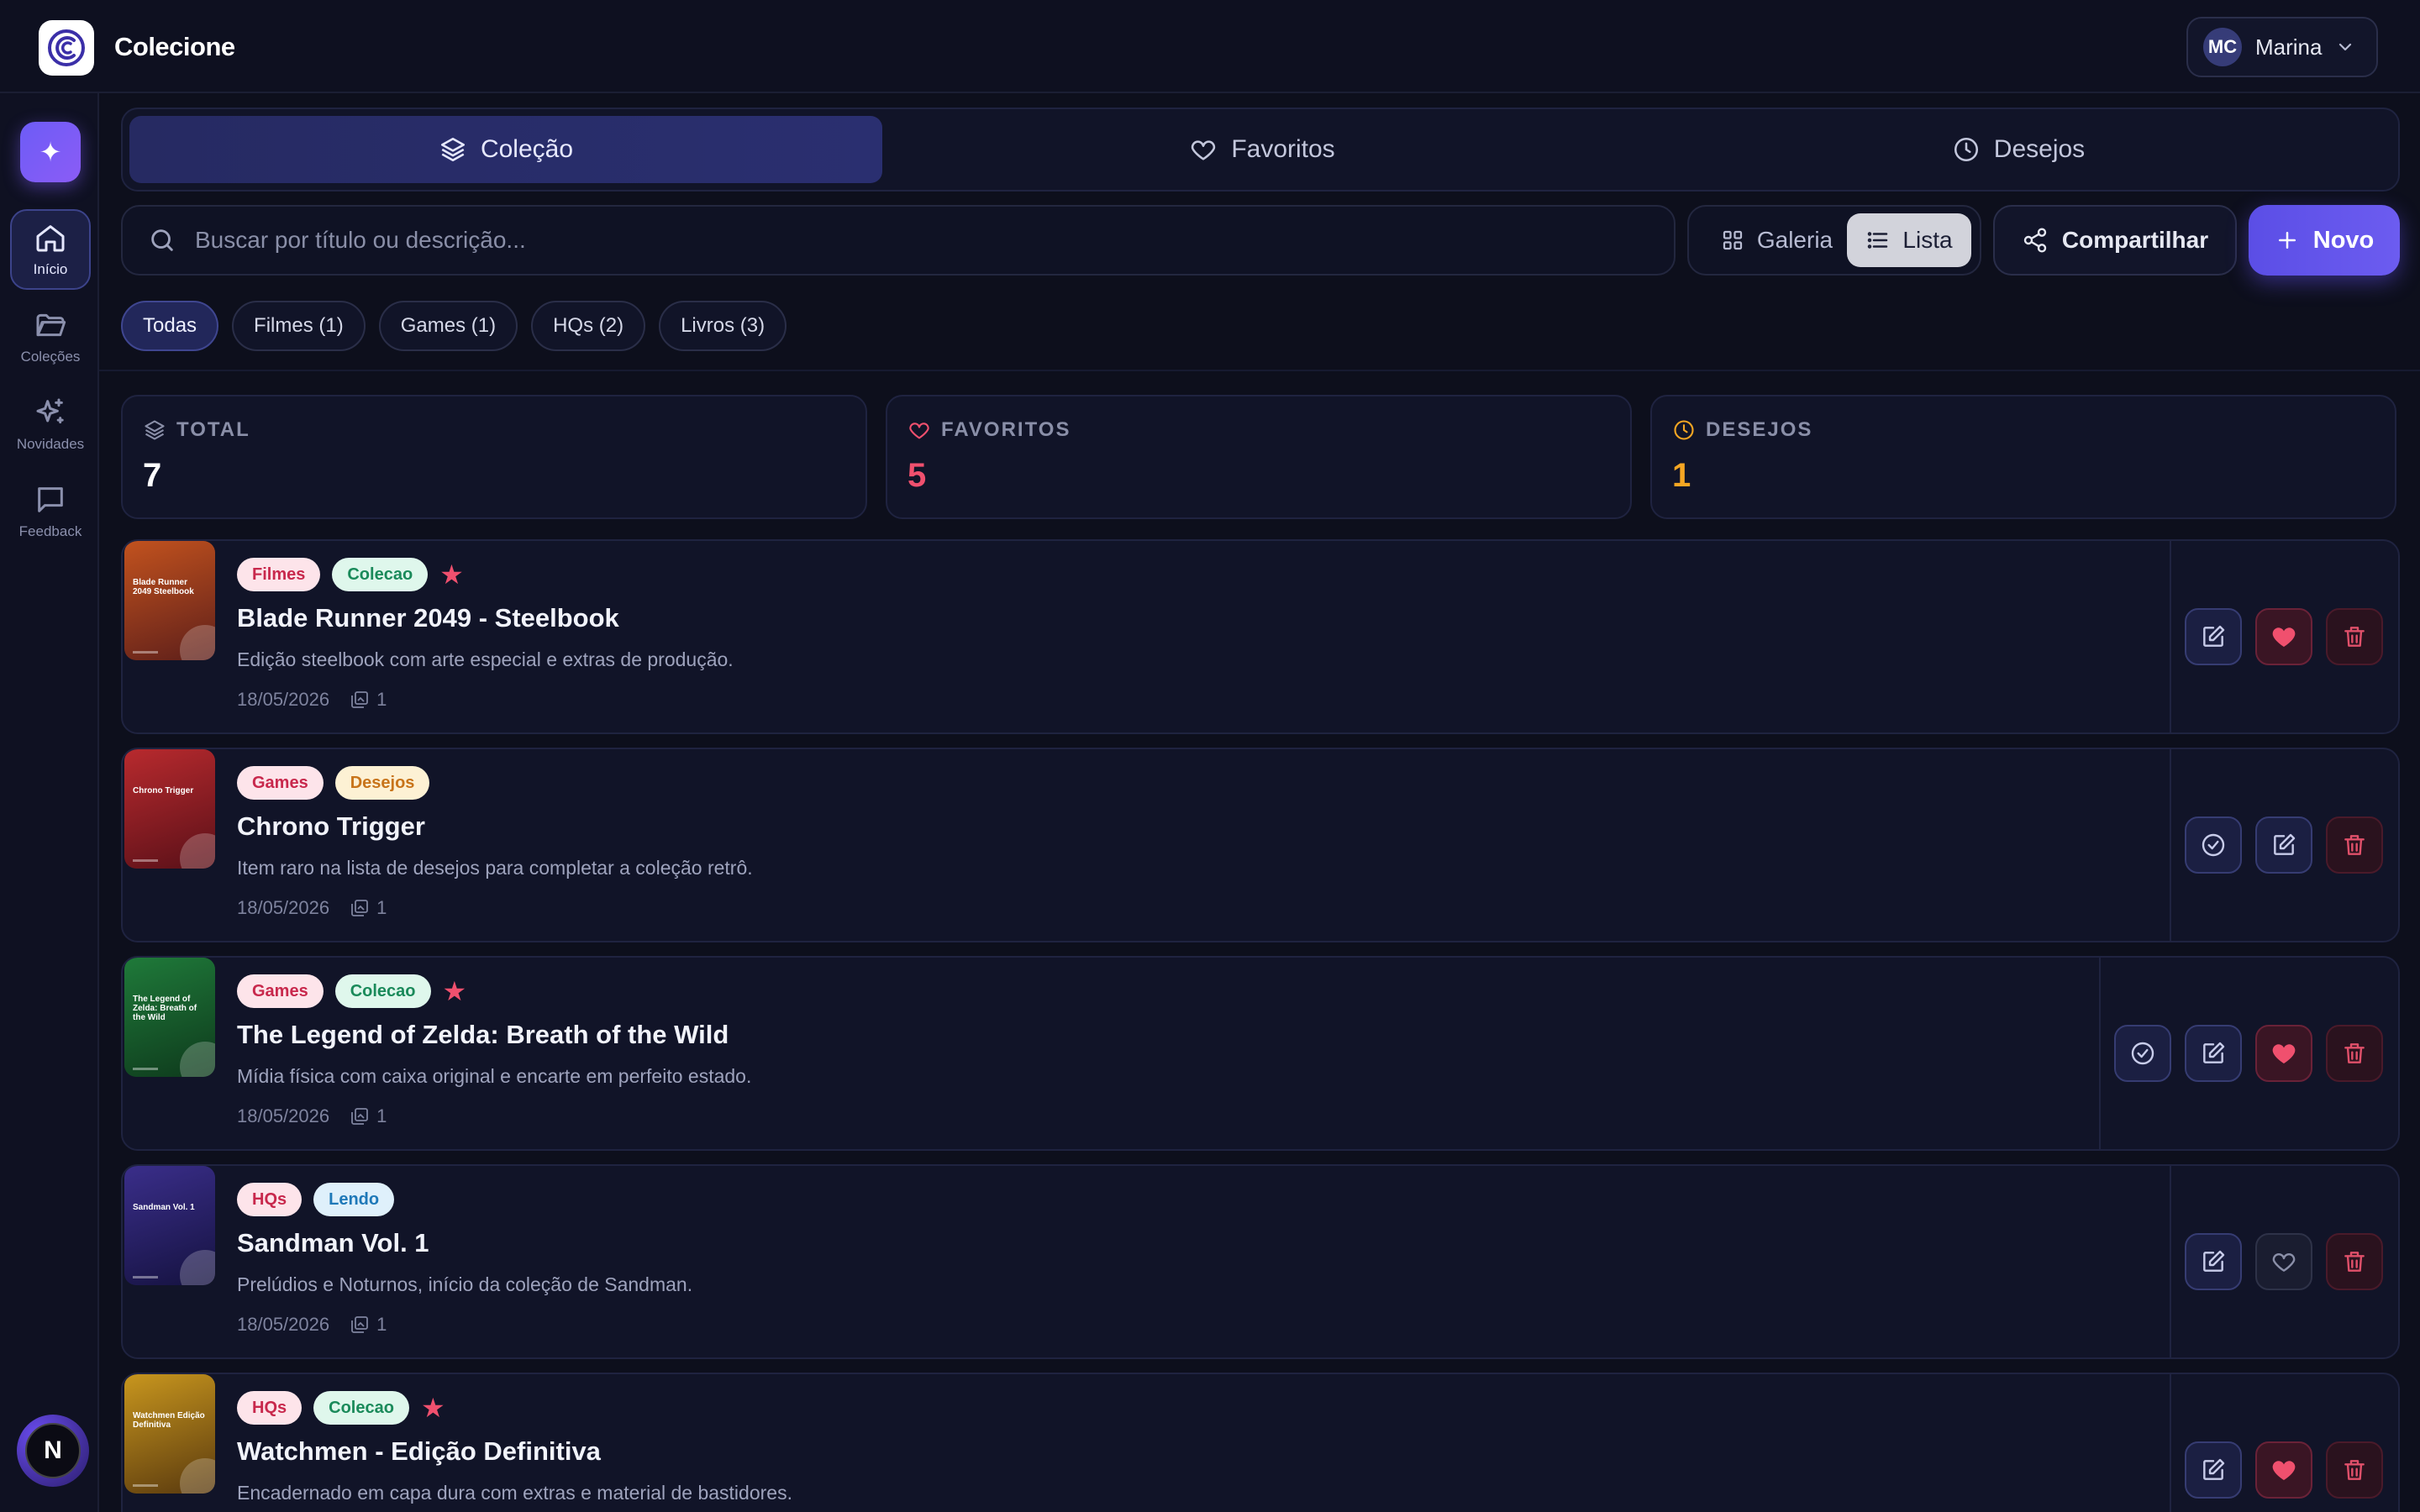 This screenshot has width=2420, height=1512. Describe the element at coordinates (169, 600) in the screenshot. I see `cover-thumbnail: Blade Runner 2049 Steelbook` at that location.